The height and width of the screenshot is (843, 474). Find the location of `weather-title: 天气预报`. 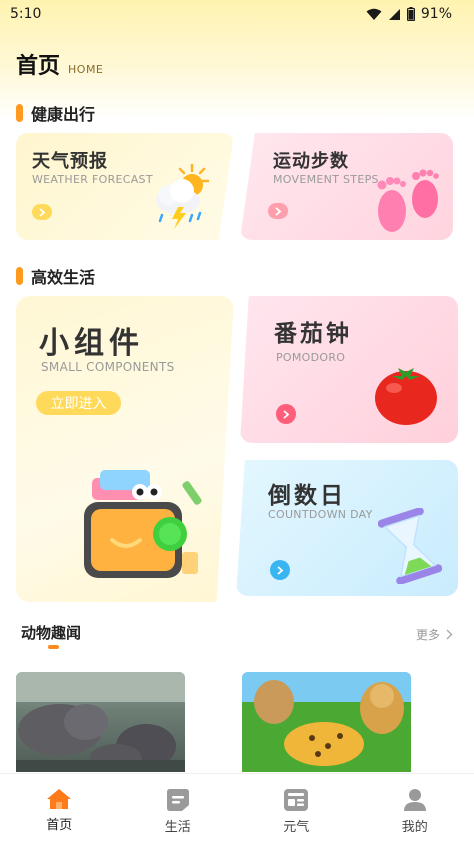

weather-title: 天气预报 is located at coordinates (70, 161).